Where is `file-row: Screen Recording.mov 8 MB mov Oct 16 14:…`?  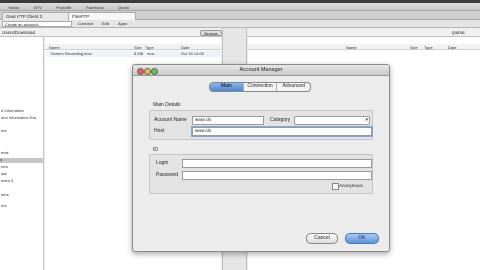 file-row: Screen Recording.mov 8 MB mov Oct 16 14:… is located at coordinates (133, 54).